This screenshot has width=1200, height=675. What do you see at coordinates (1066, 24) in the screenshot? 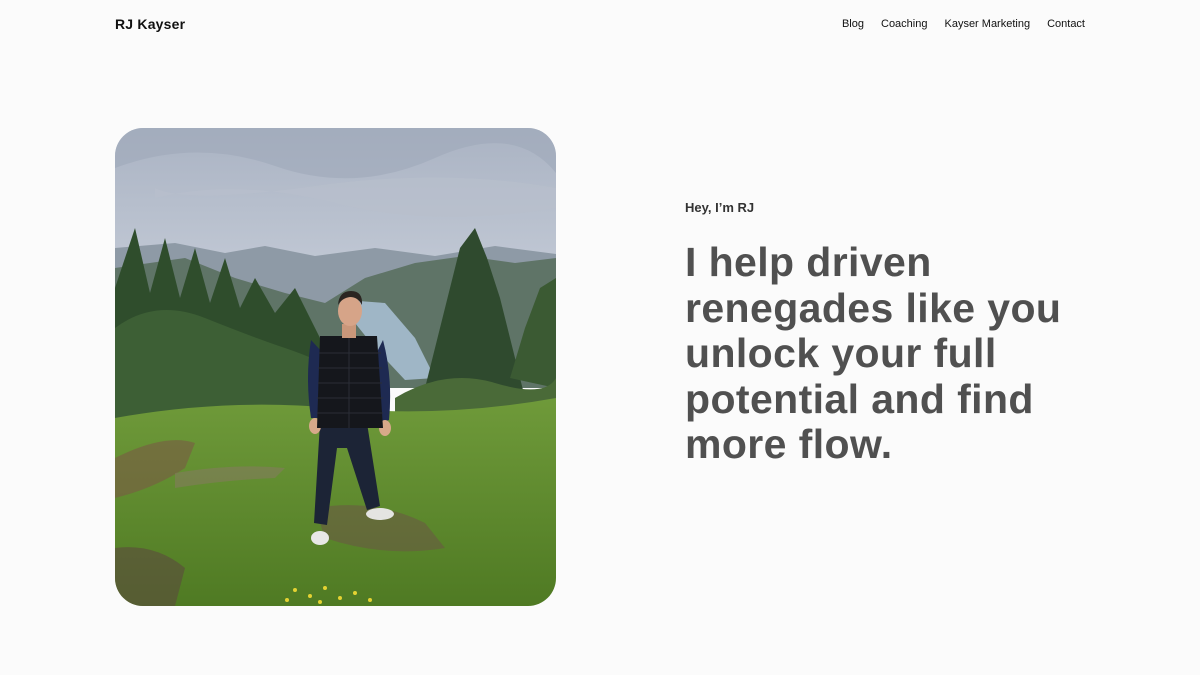
I see `nav-link-contact: Contact` at bounding box center [1066, 24].